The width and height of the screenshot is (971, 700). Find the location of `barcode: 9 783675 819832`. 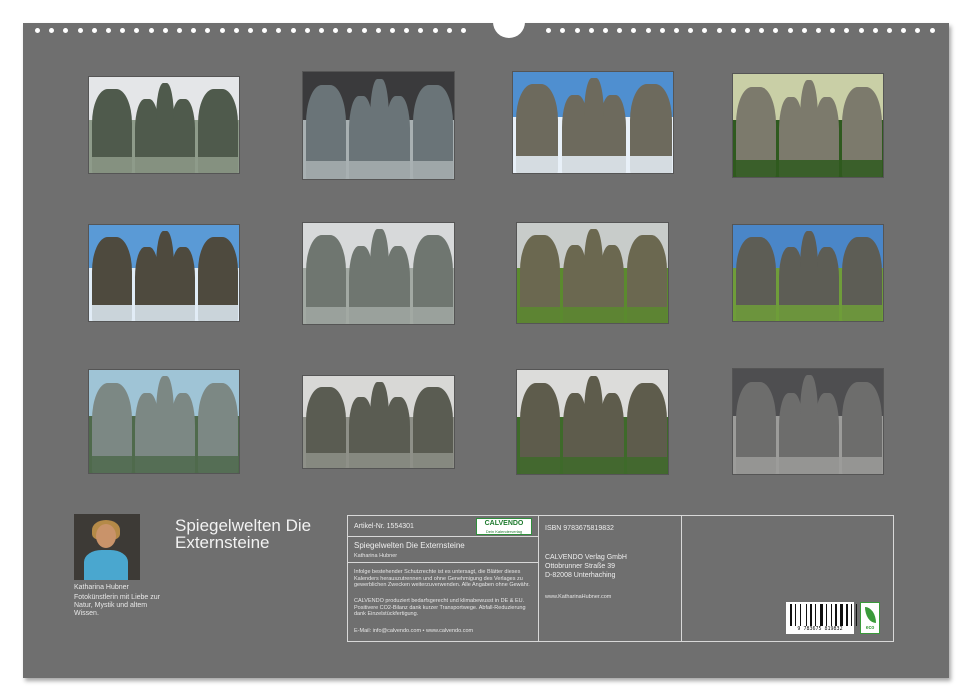

barcode: 9 783675 819832 is located at coordinates (821, 618).